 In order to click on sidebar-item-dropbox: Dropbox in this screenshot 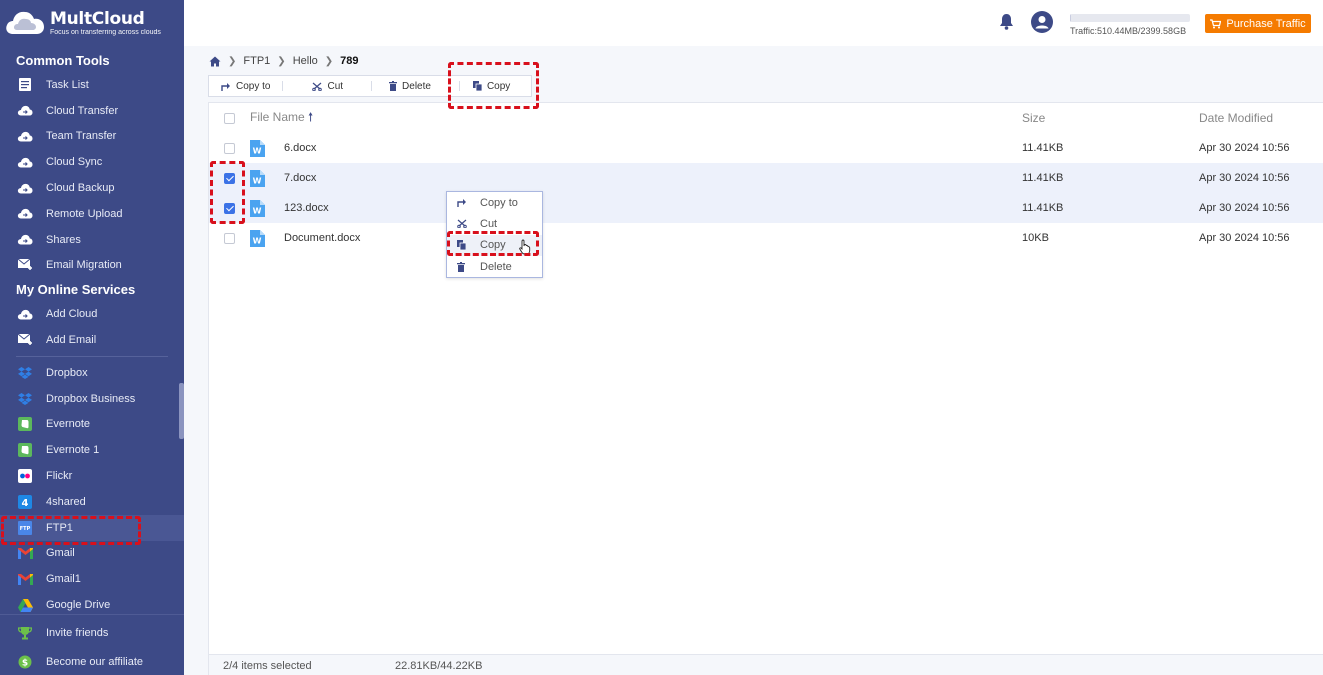, I will do `click(92, 373)`.